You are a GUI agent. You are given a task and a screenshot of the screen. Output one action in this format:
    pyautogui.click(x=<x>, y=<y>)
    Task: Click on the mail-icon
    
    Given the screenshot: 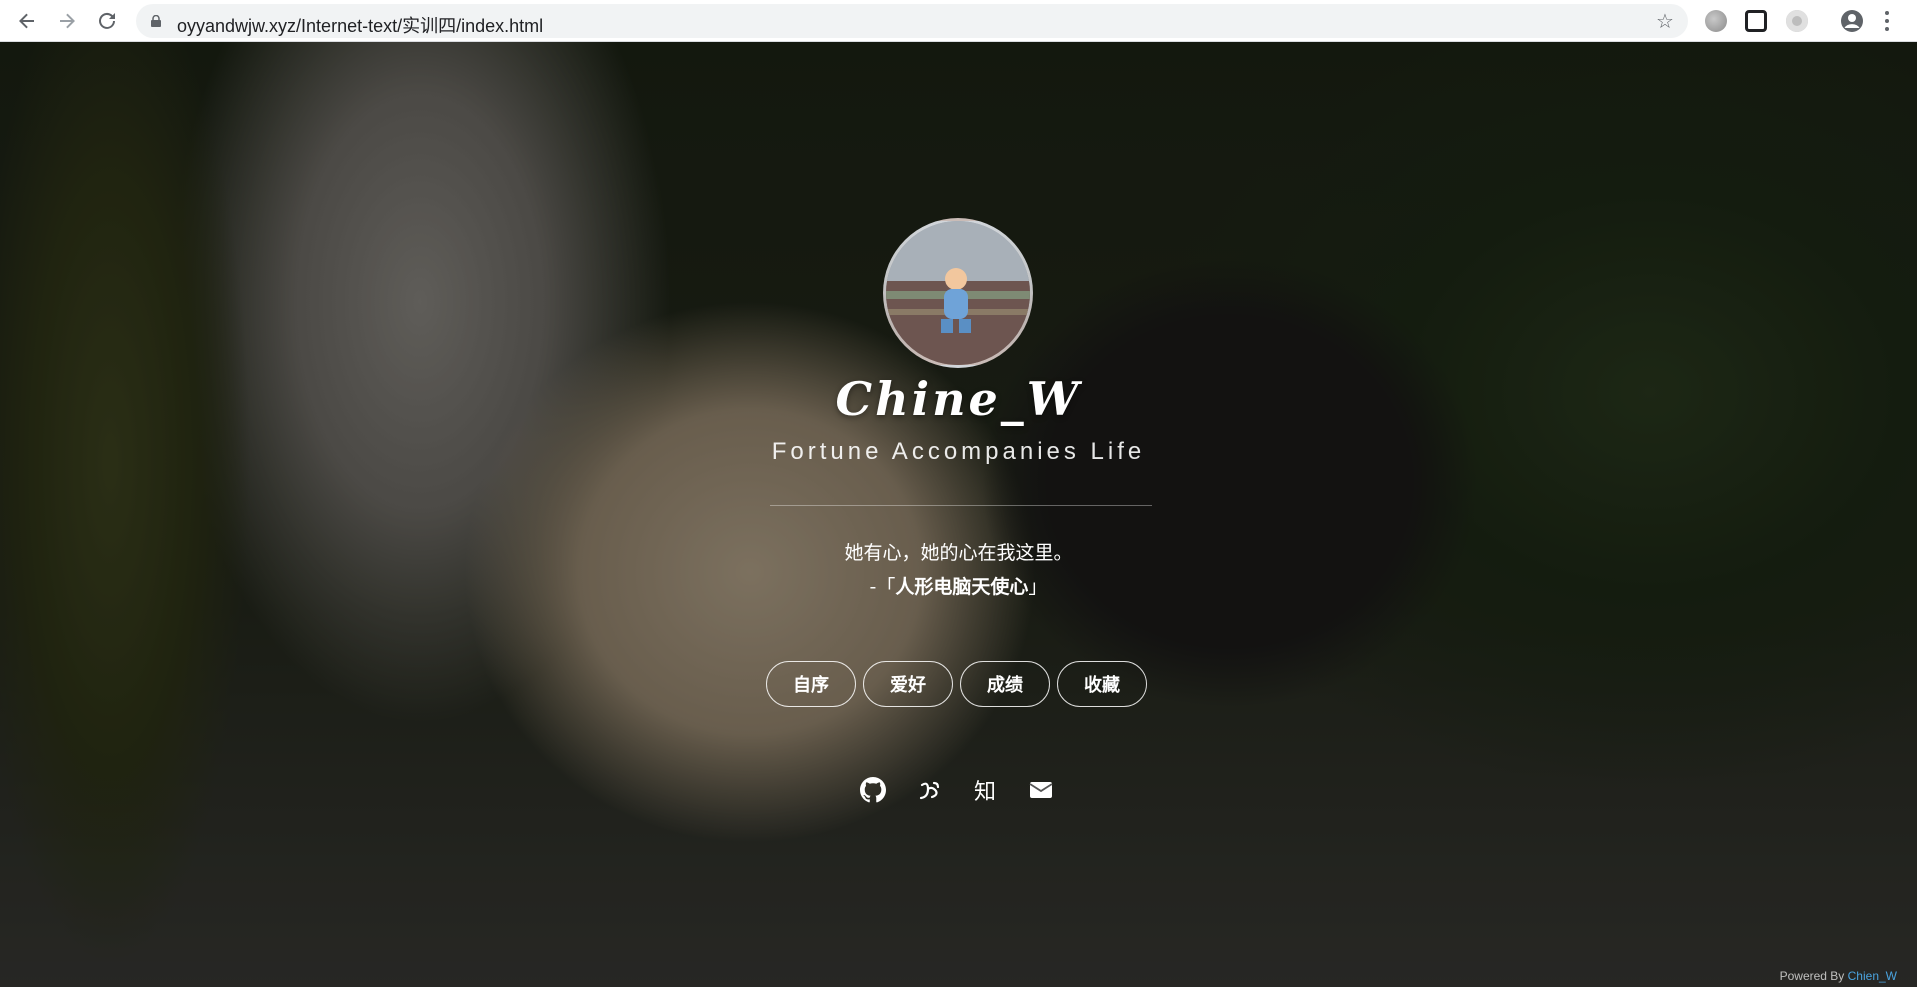 What is the action you would take?
    pyautogui.click(x=1041, y=790)
    